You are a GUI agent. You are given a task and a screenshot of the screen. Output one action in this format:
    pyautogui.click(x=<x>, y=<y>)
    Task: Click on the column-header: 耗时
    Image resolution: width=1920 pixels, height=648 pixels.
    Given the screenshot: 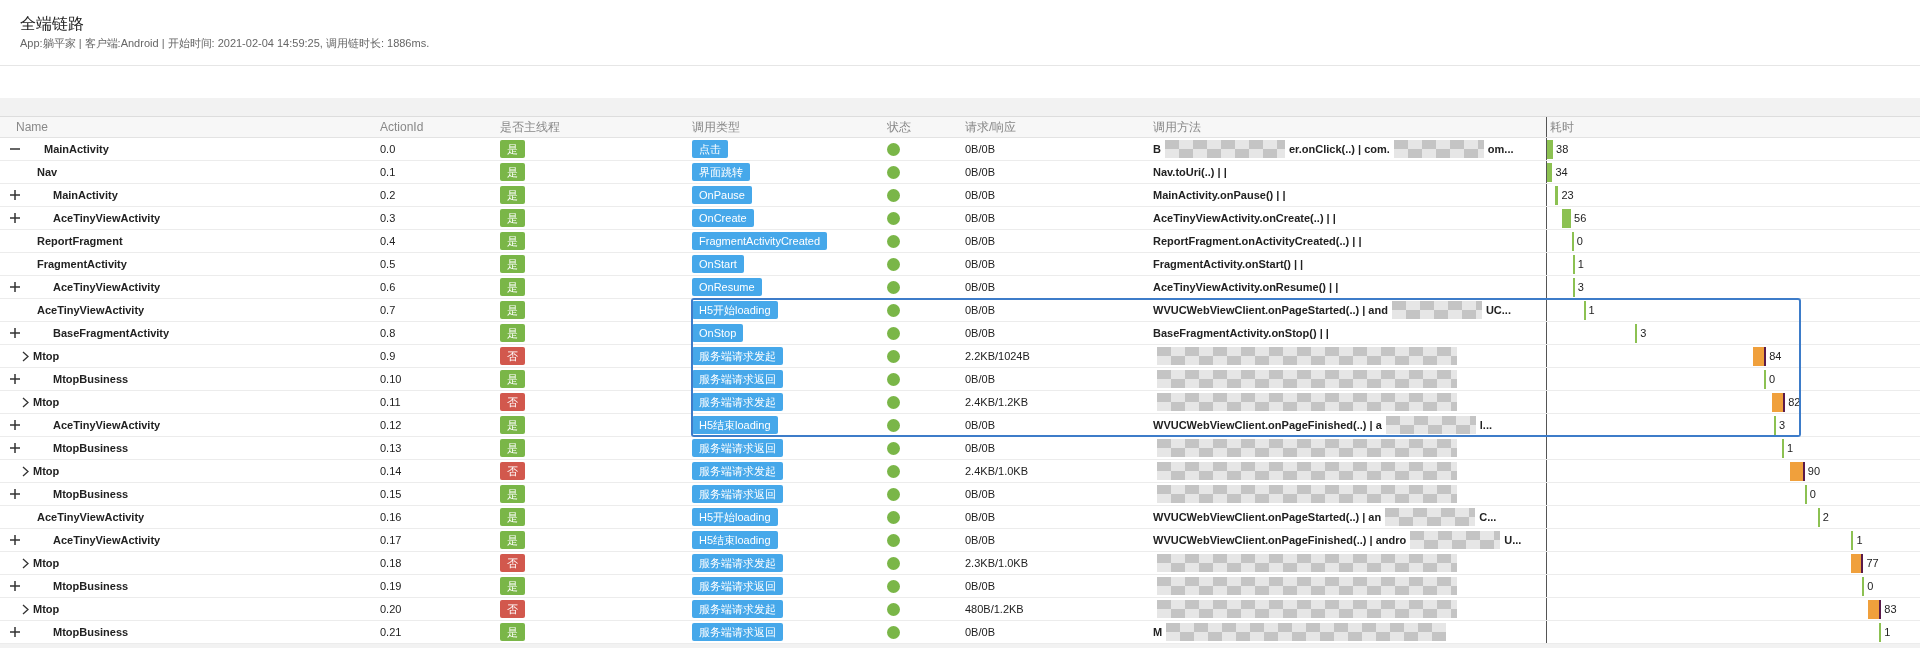 What is the action you would take?
    pyautogui.click(x=1562, y=127)
    